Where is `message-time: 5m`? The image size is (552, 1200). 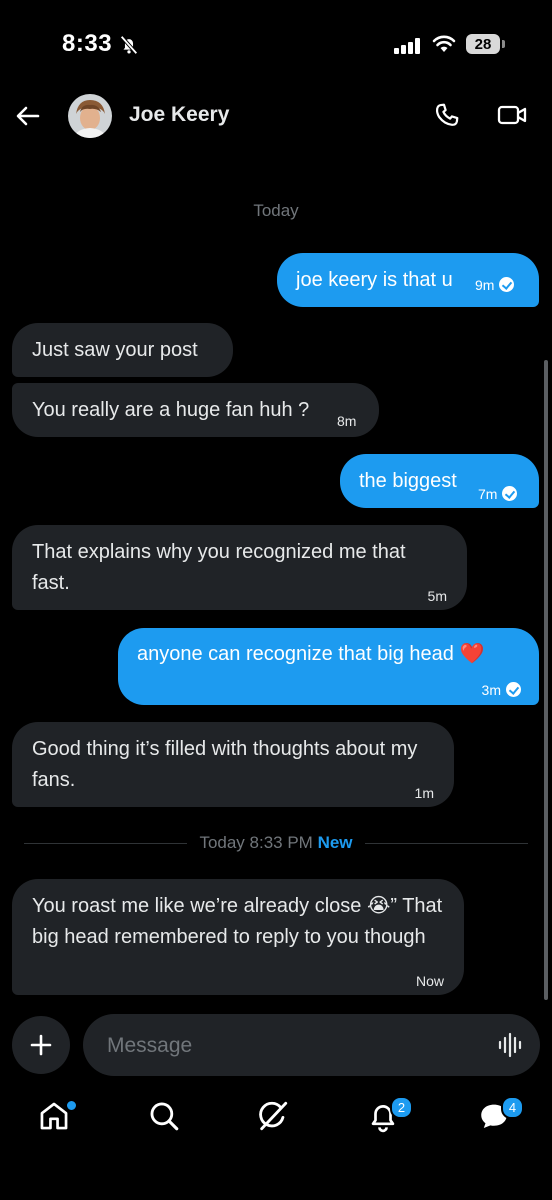
message-time: 5m is located at coordinates (437, 596).